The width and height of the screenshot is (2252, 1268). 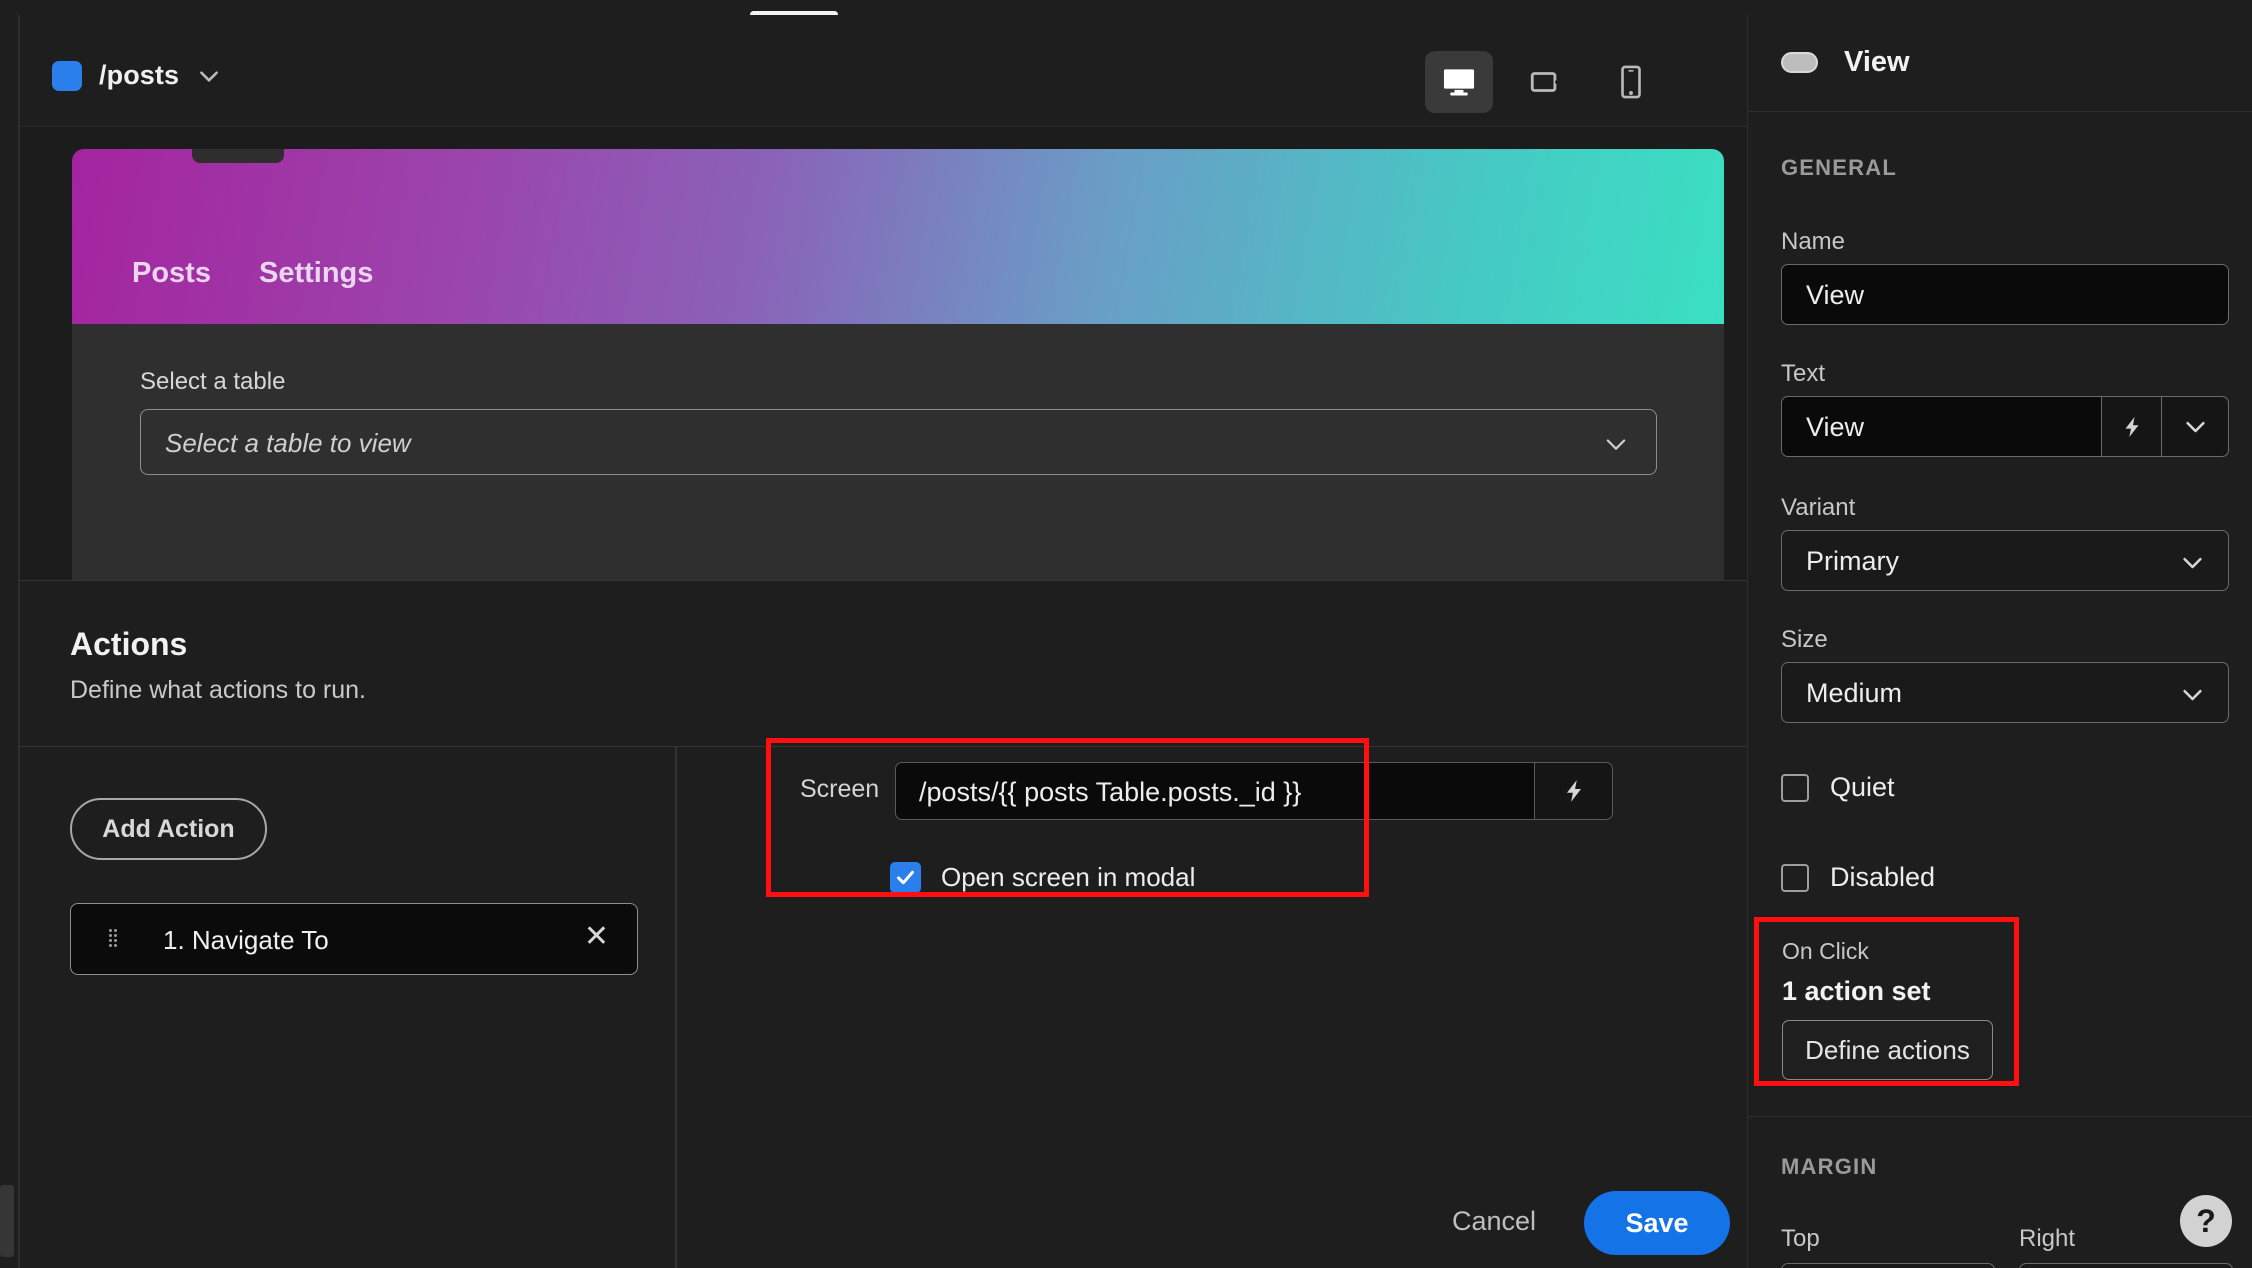 I want to click on preview-nav: Posts Settings, so click(x=252, y=273).